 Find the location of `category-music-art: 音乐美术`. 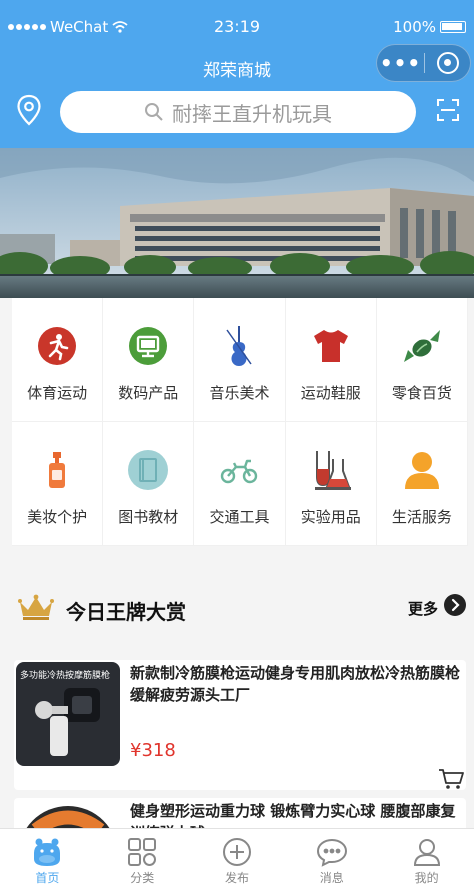

category-music-art: 音乐美术 is located at coordinates (240, 360).